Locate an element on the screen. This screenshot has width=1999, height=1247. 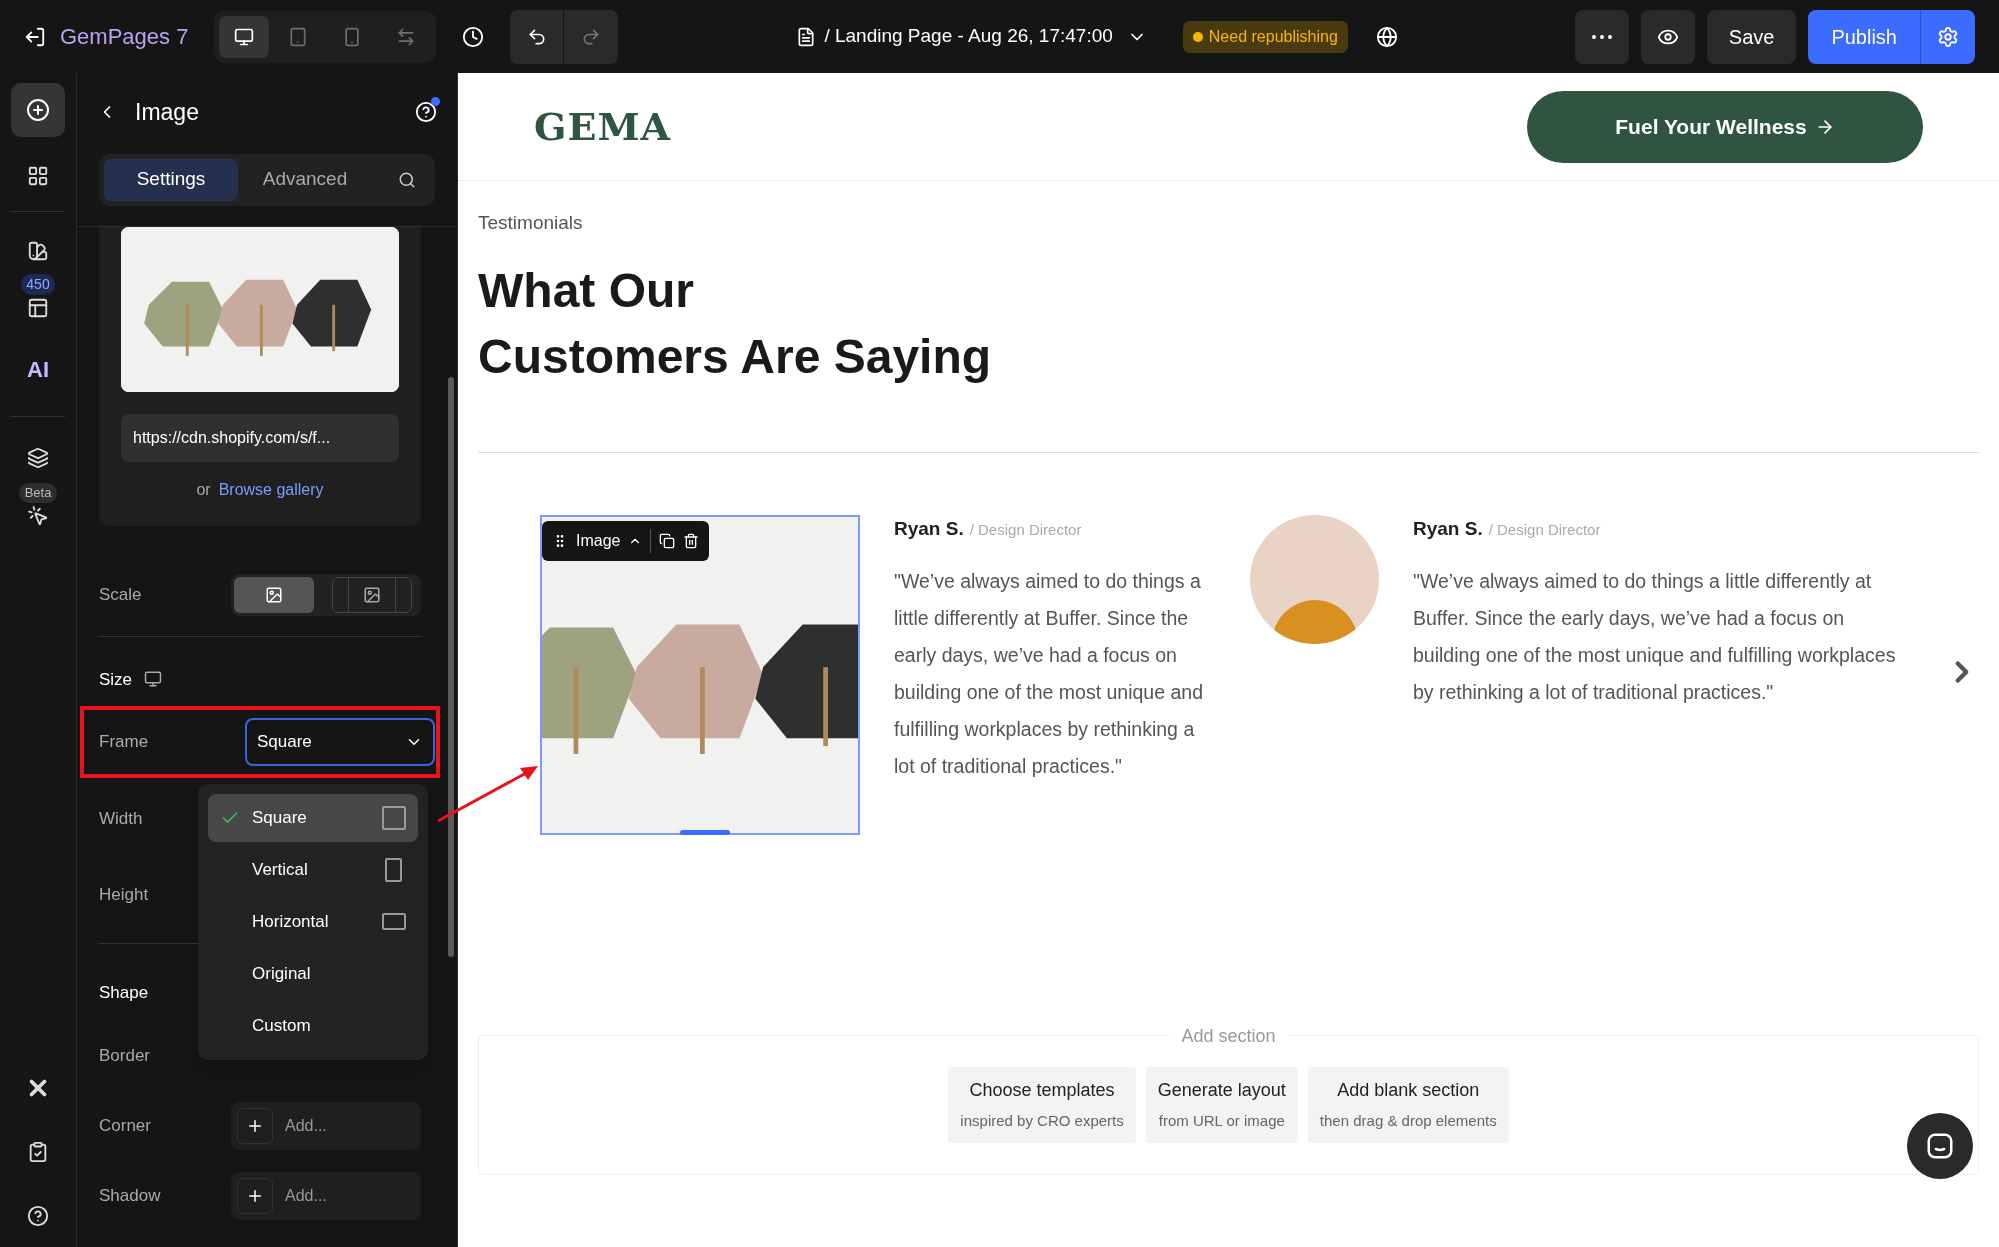
brand-logo: GemPages 7 is located at coordinates (124, 37).